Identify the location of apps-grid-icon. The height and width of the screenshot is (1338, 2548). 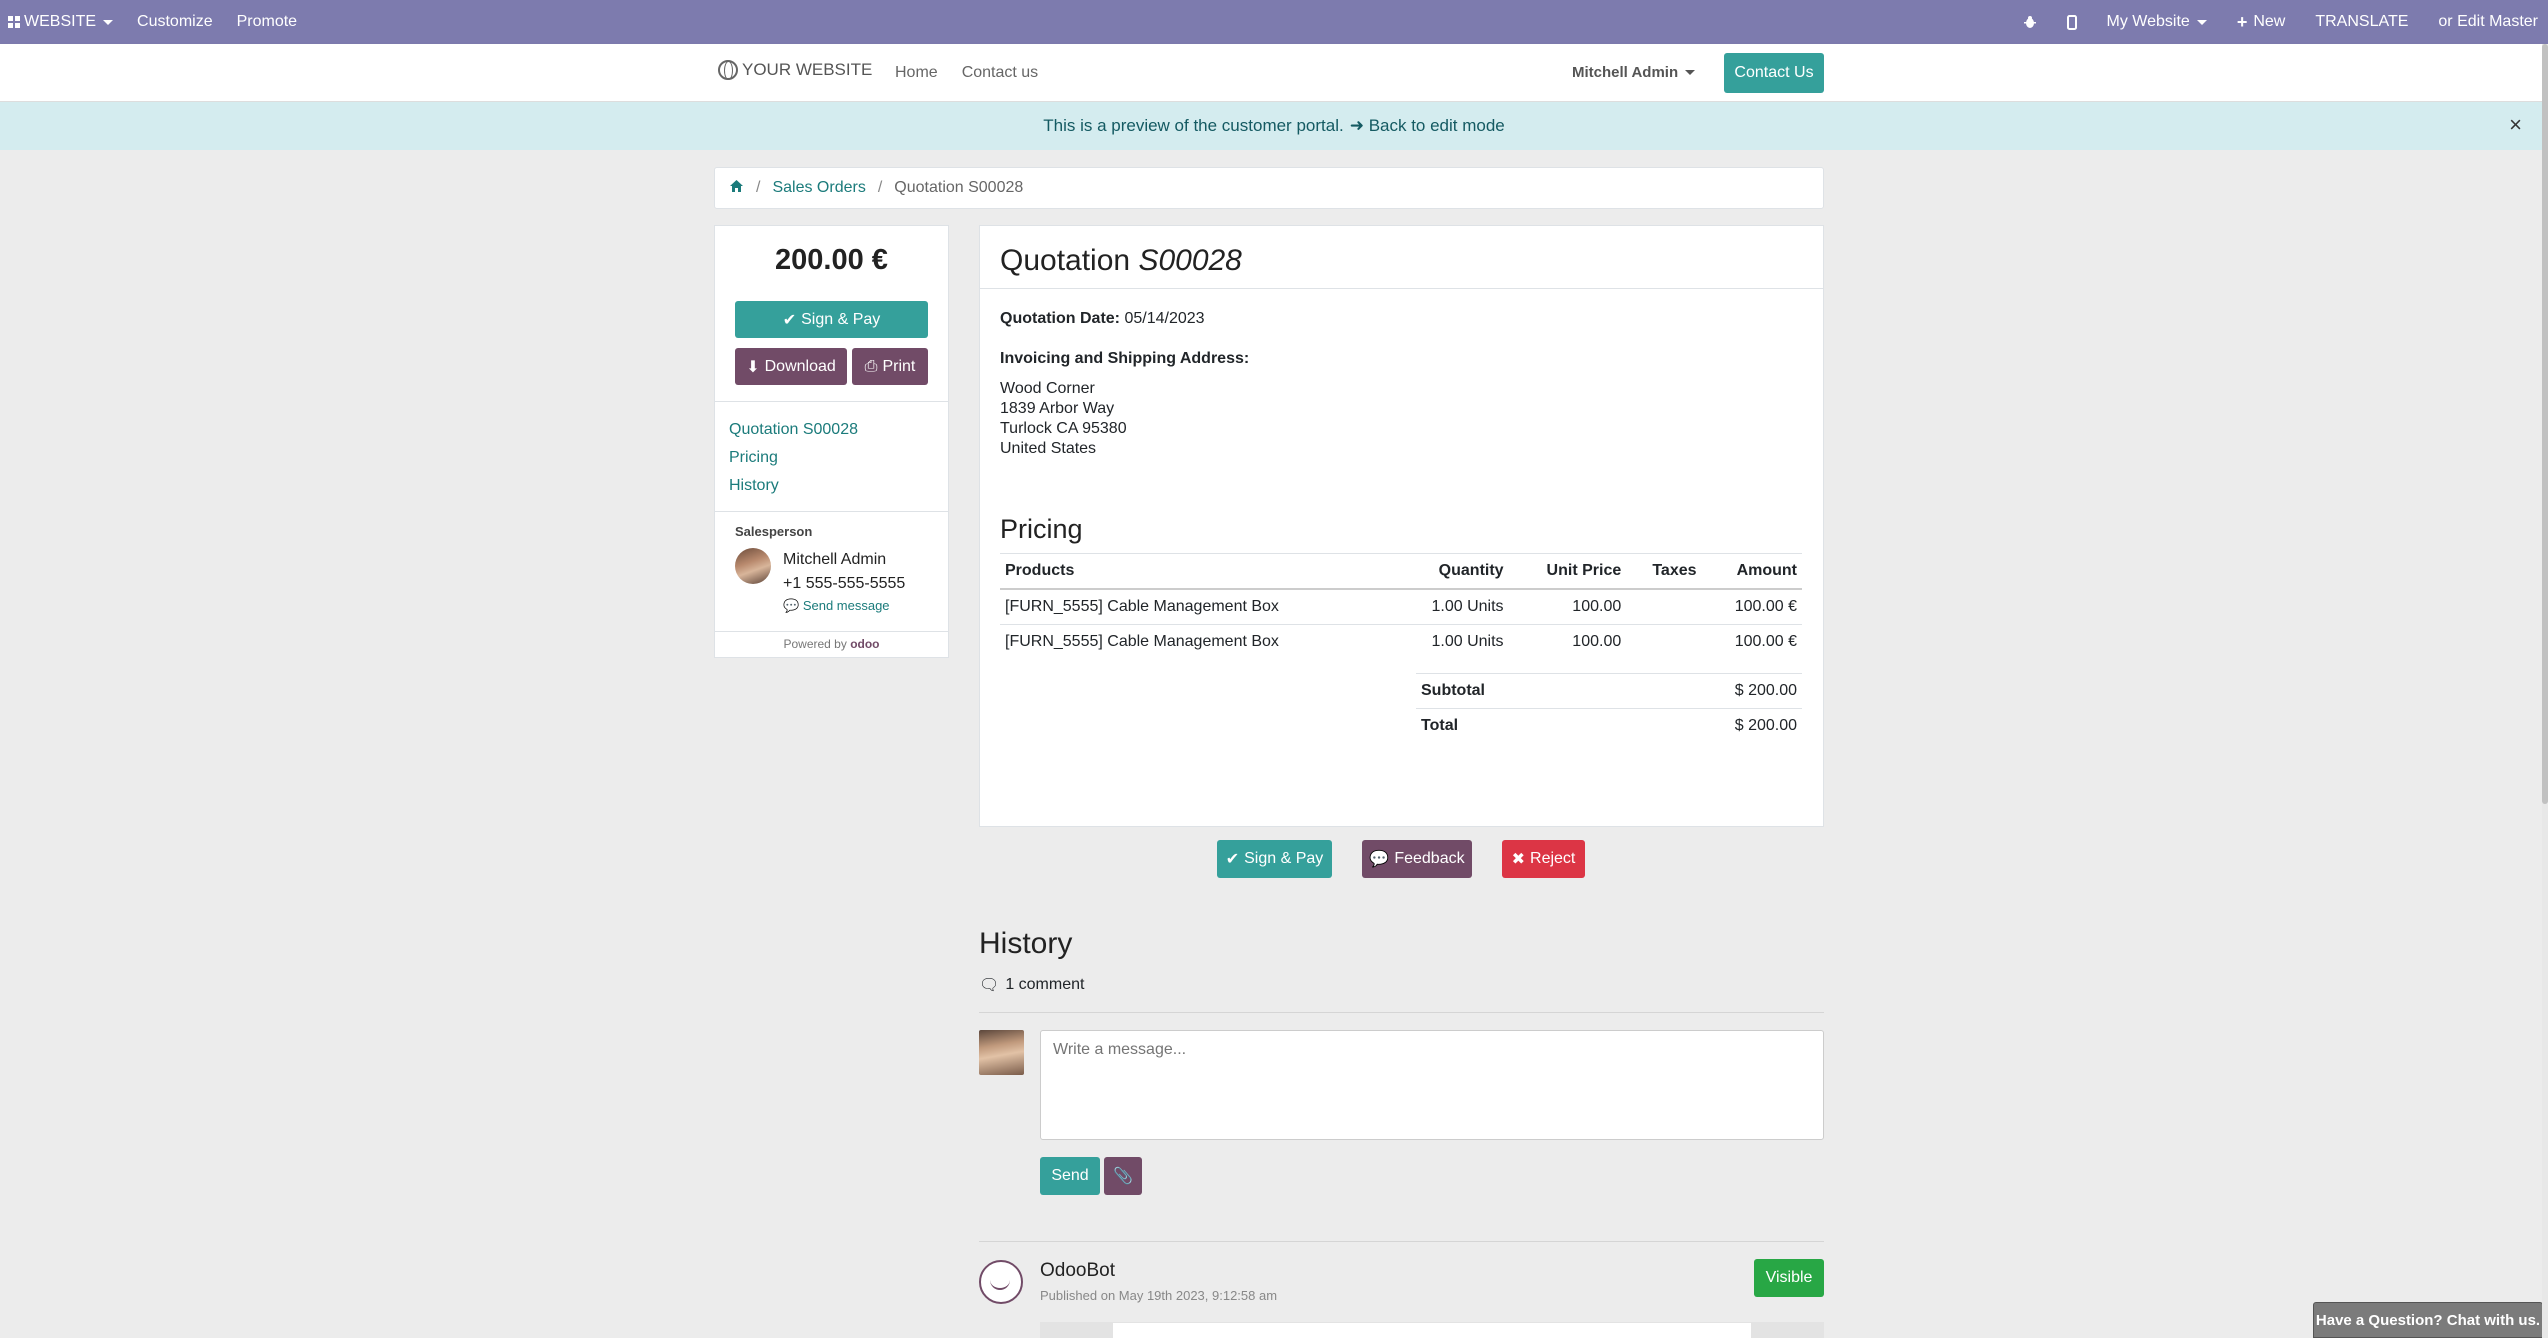
(14, 22).